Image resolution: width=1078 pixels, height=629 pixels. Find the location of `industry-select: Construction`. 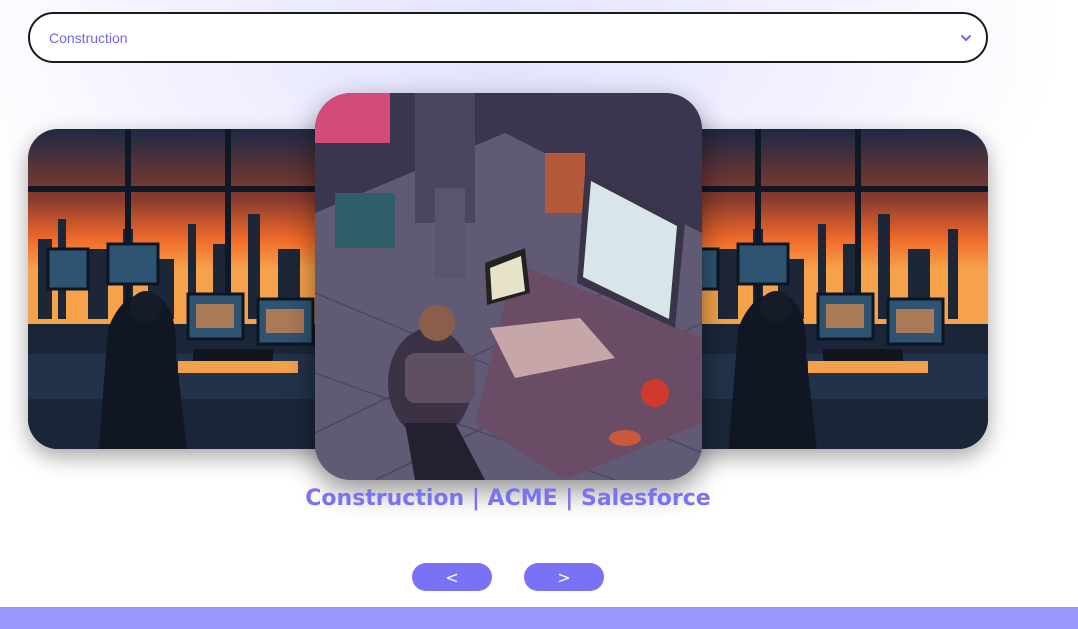

industry-select: Construction is located at coordinates (508, 37).